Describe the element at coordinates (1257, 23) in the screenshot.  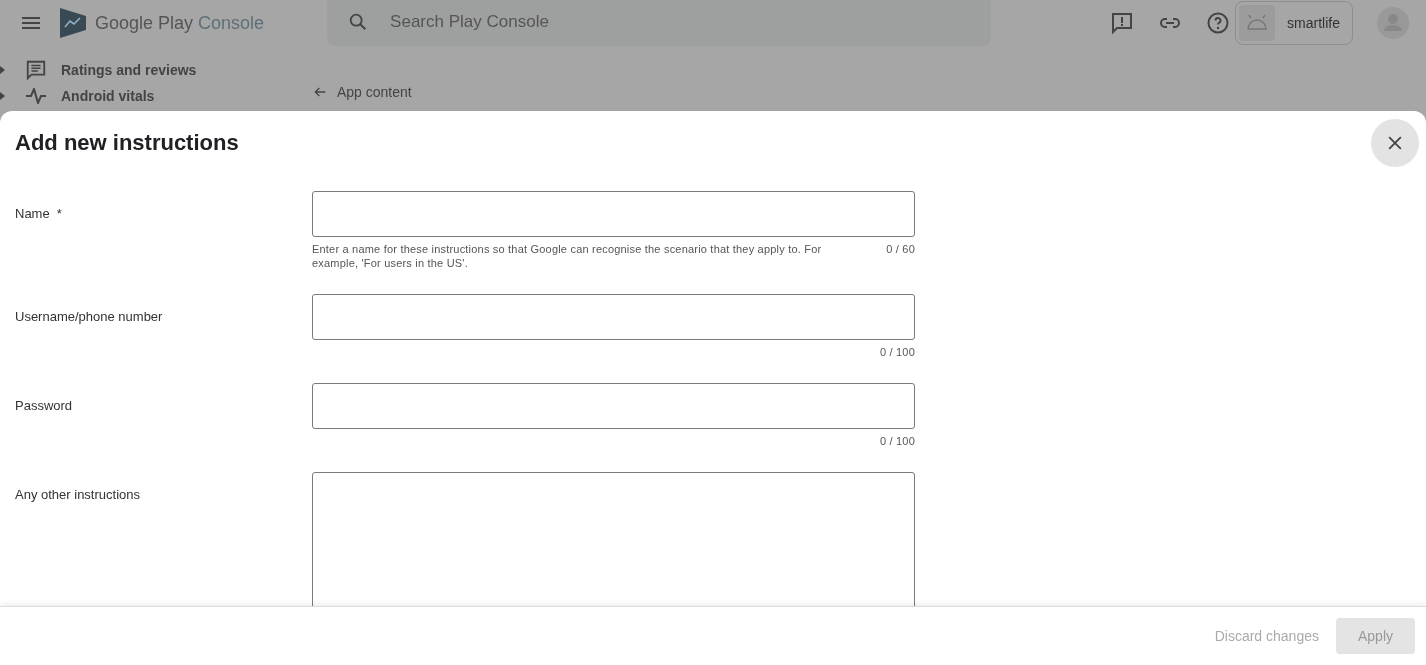
I see `android-icon` at that location.